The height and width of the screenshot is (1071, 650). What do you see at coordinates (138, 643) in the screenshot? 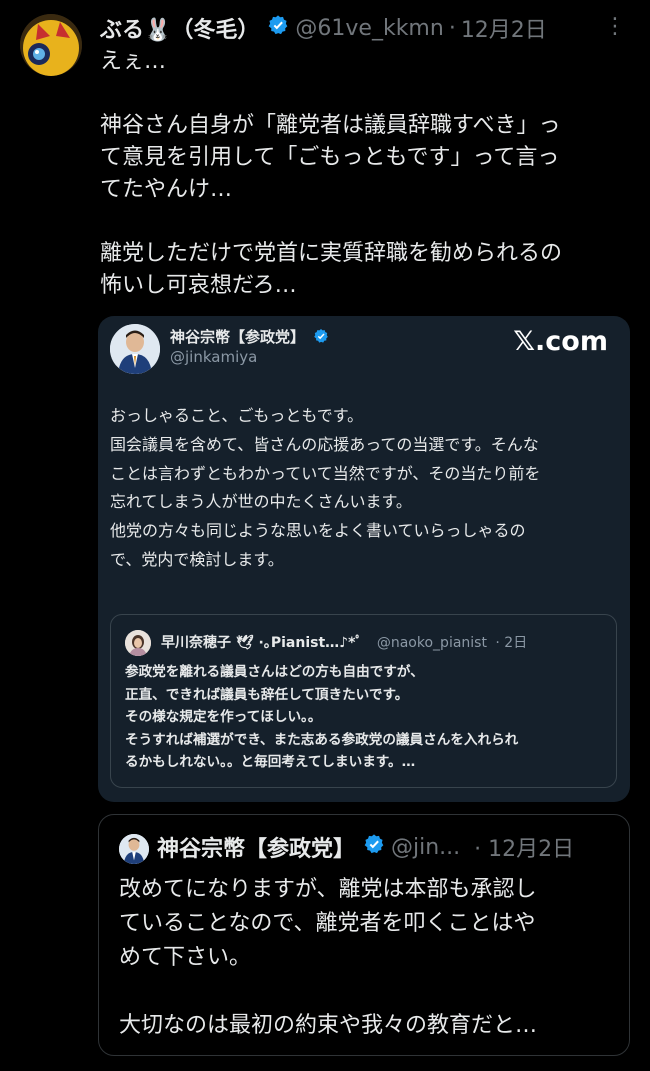
I see `quote-author-avatar` at bounding box center [138, 643].